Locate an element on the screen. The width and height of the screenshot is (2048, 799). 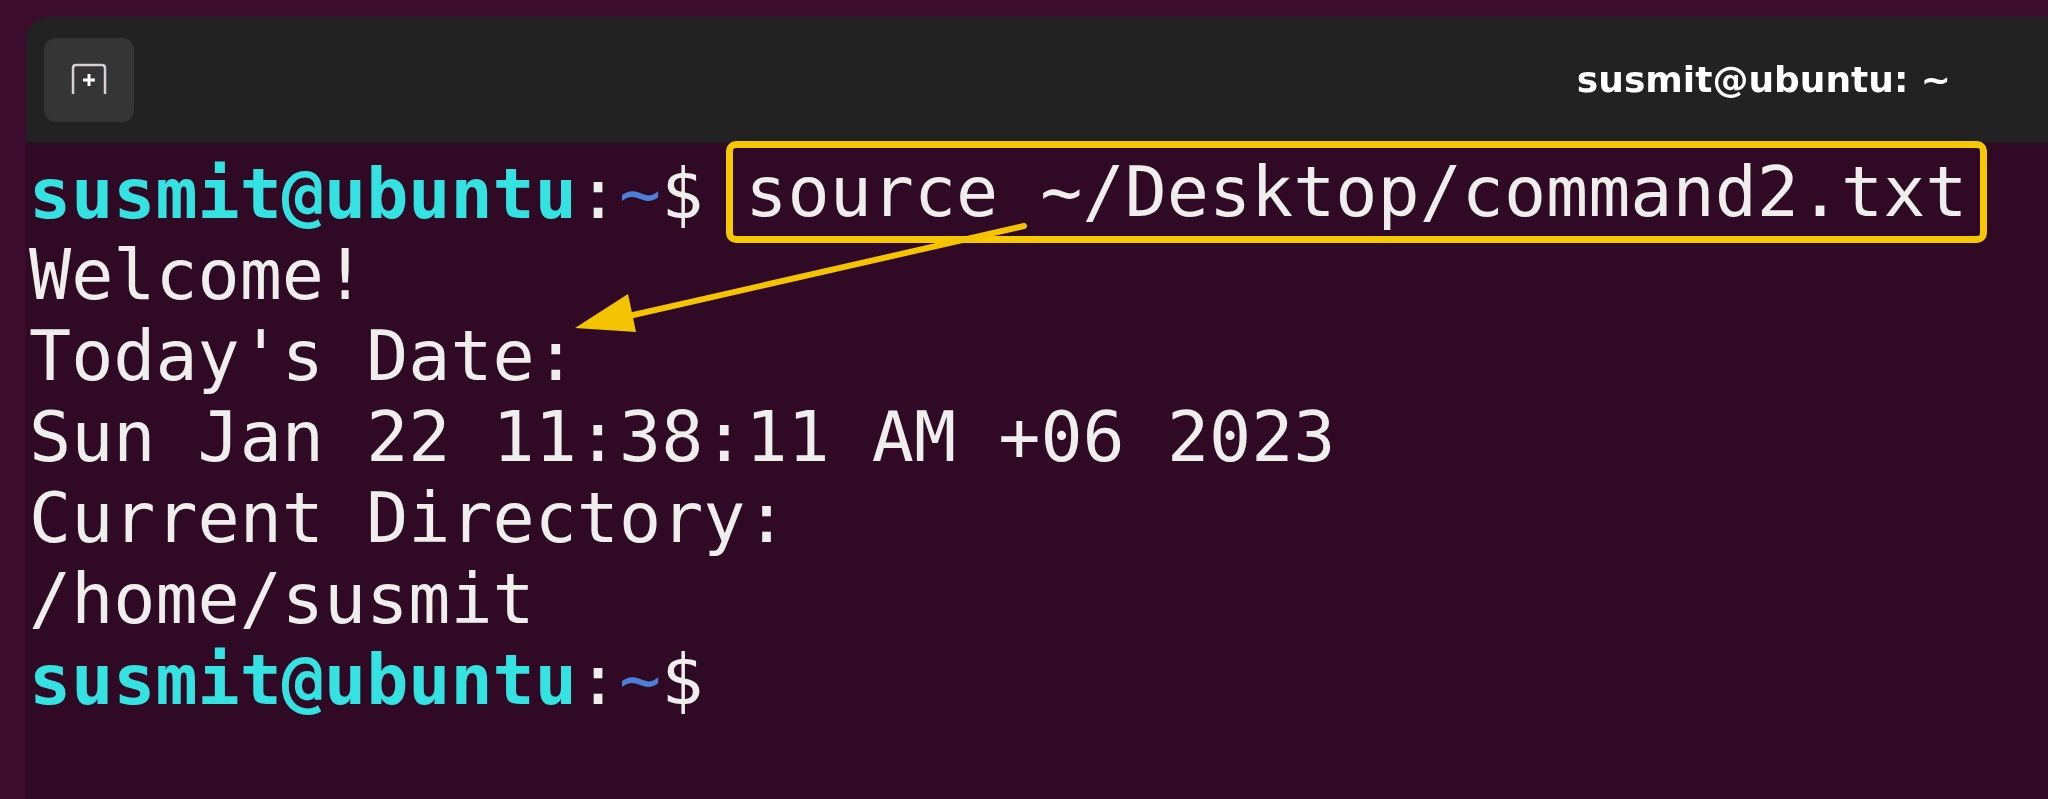
output-line: Welcome! is located at coordinates (198, 275).